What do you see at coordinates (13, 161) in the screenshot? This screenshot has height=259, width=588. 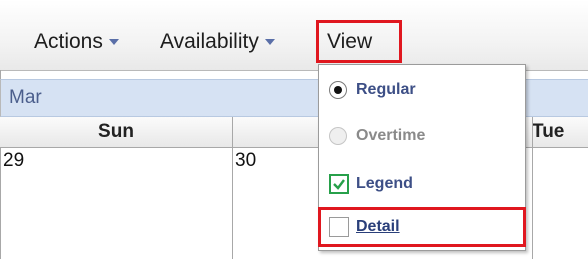 I see `date-cell-29: 29` at bounding box center [13, 161].